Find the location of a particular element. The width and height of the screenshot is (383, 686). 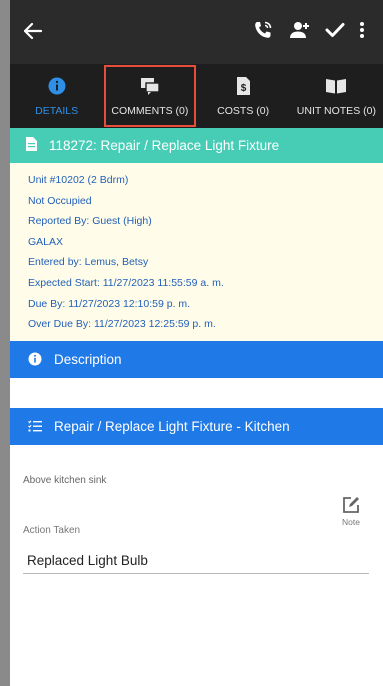

detail-reported-by: Reported By: Guest (High) is located at coordinates (90, 221).